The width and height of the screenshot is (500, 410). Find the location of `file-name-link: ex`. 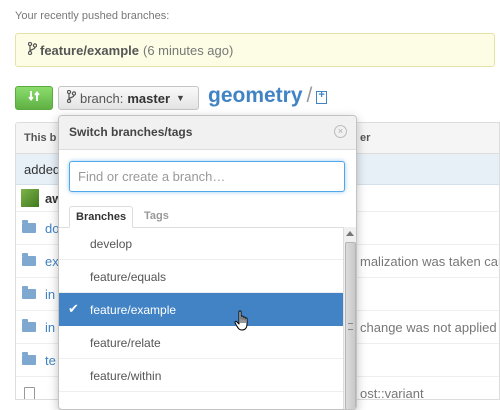

file-name-link: ex is located at coordinates (52, 261).